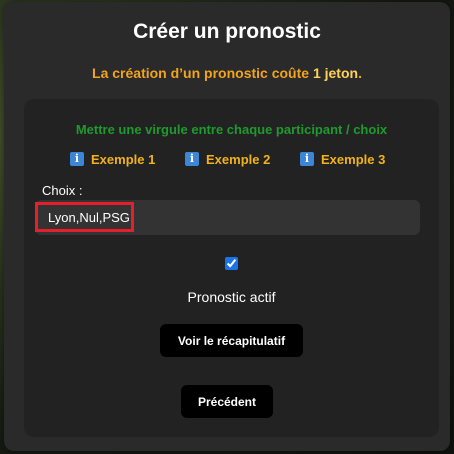 The width and height of the screenshot is (454, 454). Describe the element at coordinates (231, 263) in the screenshot. I see `active-checkbox` at that location.